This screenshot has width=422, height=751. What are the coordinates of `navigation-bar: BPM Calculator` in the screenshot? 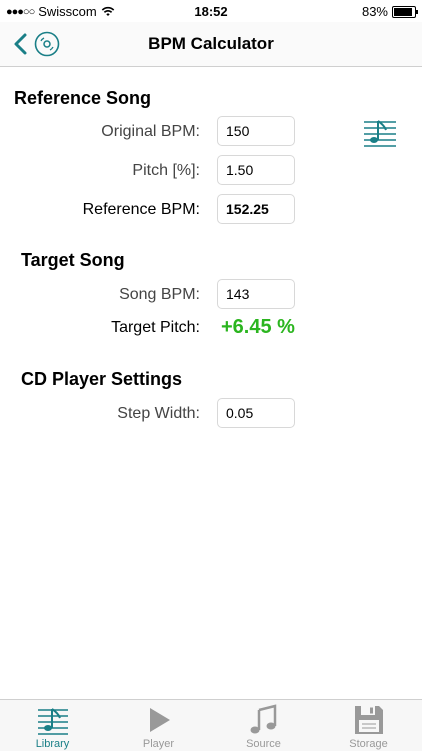 It's located at (211, 44).